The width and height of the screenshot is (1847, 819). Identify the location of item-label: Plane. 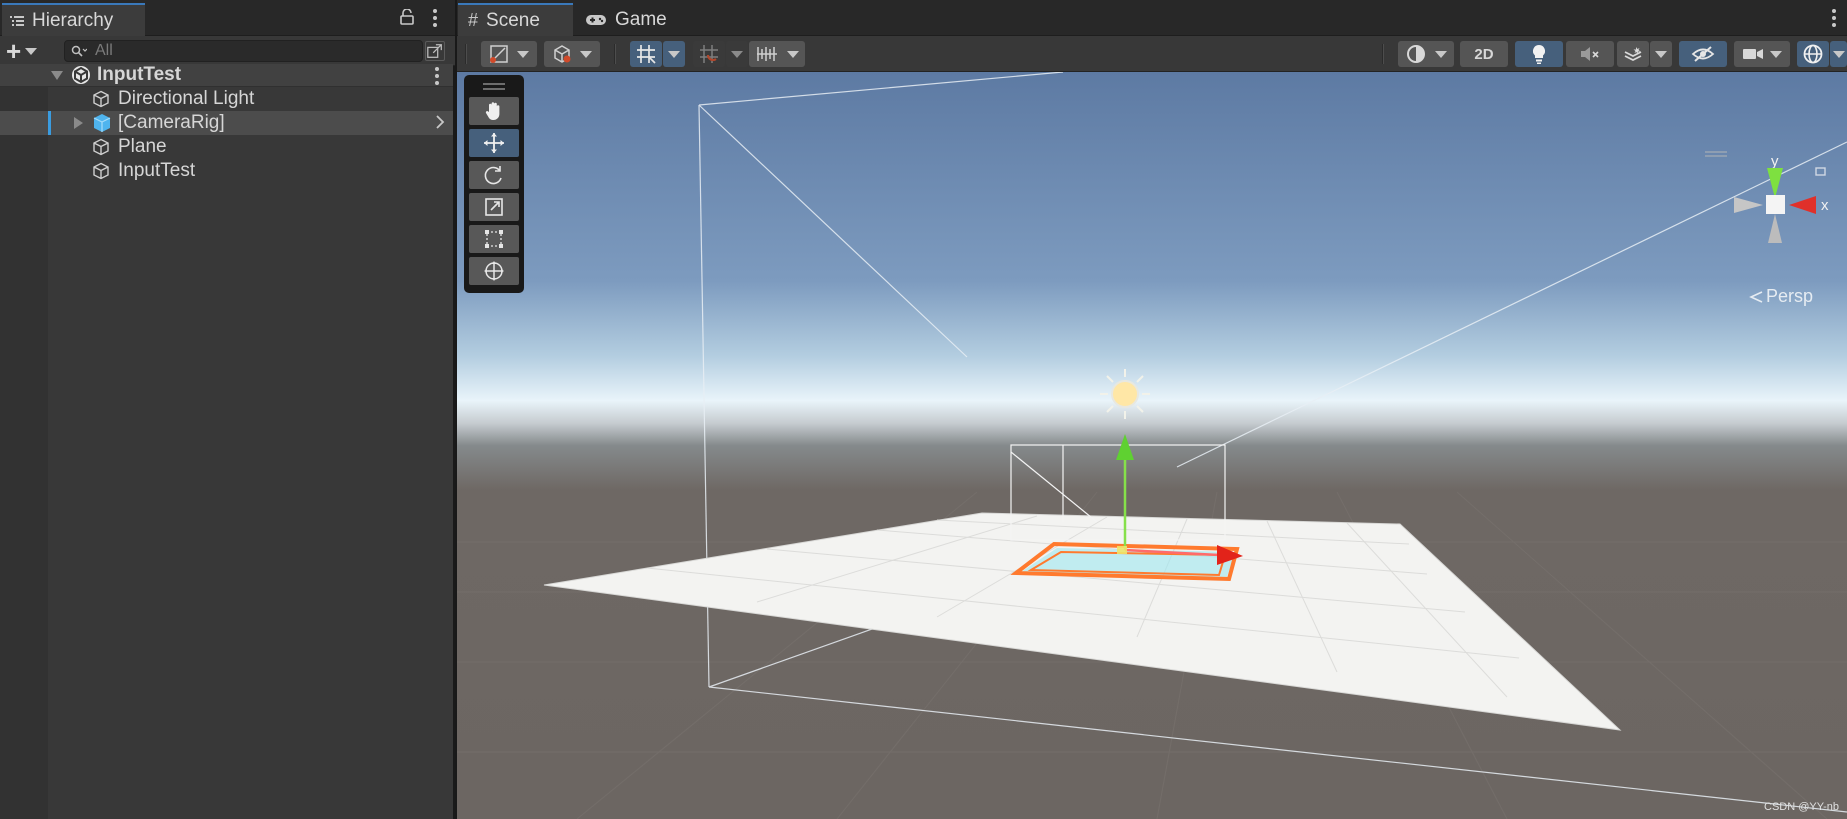
(142, 146).